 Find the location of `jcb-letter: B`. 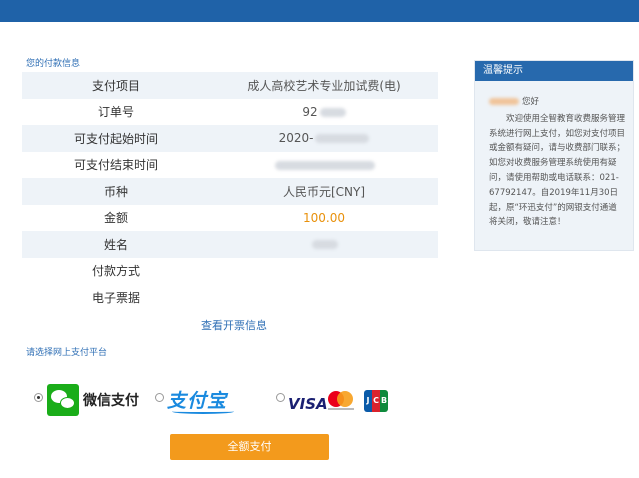

jcb-letter: B is located at coordinates (384, 401).